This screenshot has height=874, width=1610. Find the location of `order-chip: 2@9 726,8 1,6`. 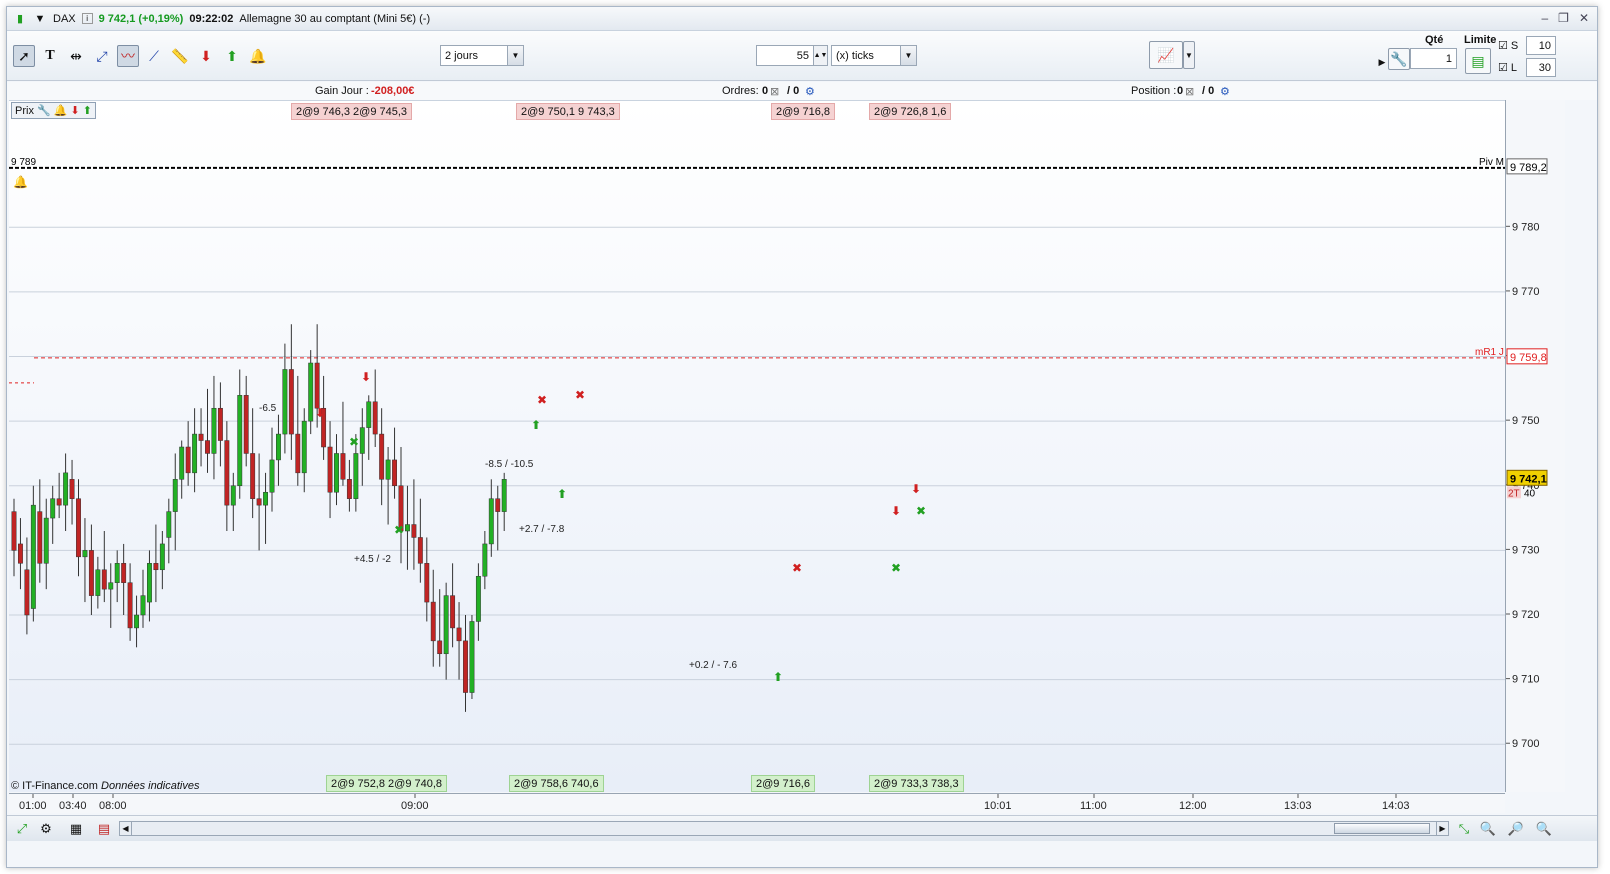

order-chip: 2@9 726,8 1,6 is located at coordinates (910, 111).